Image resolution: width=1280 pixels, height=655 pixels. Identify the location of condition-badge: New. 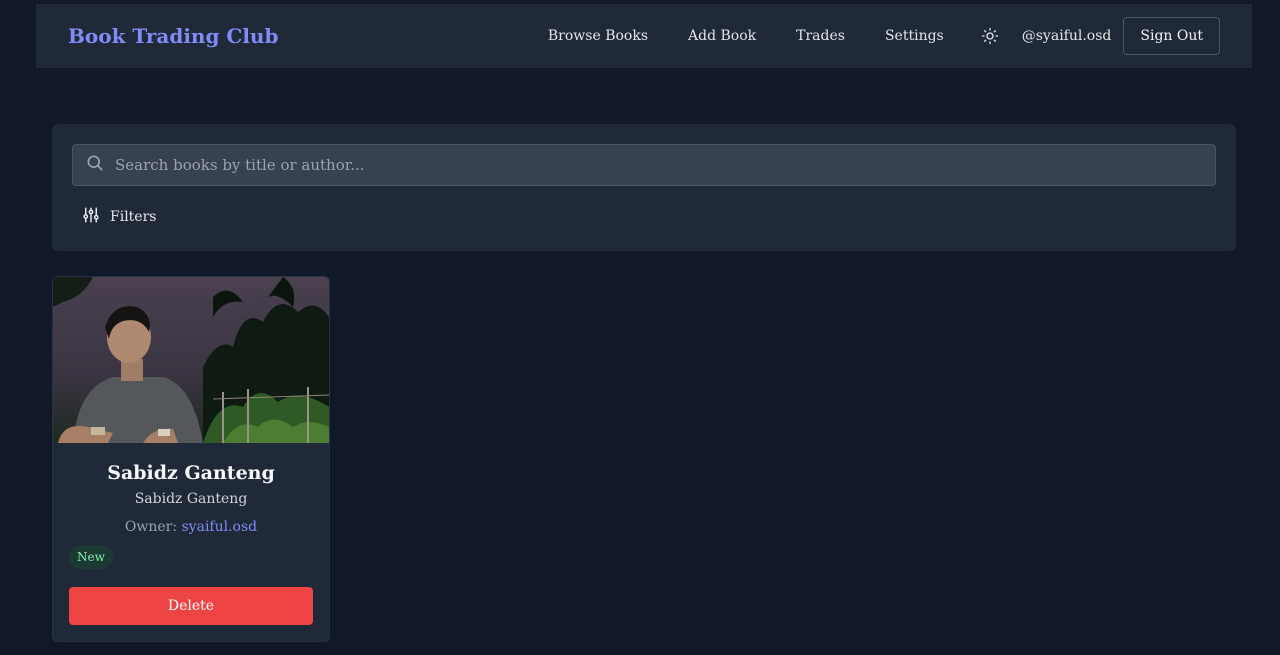
(91, 557).